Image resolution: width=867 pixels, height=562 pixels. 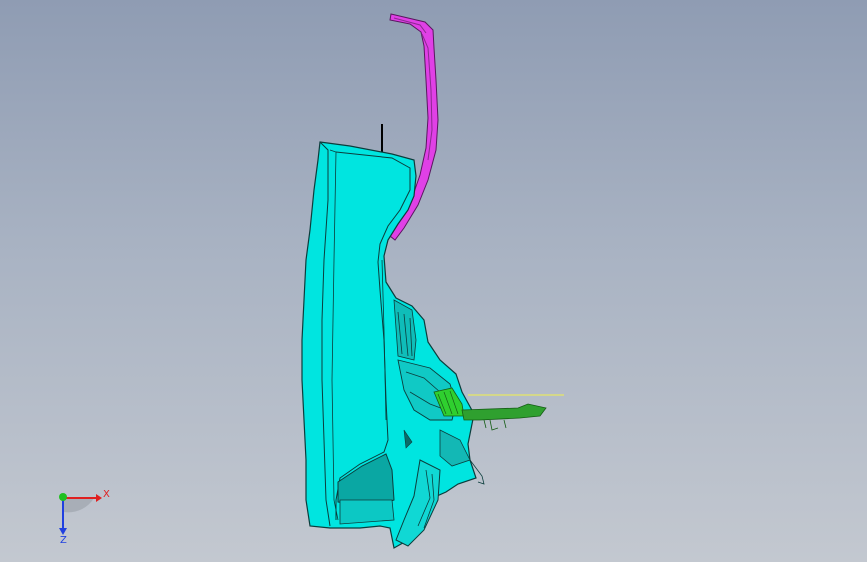 I want to click on y-axis-indicator, so click(x=63, y=497).